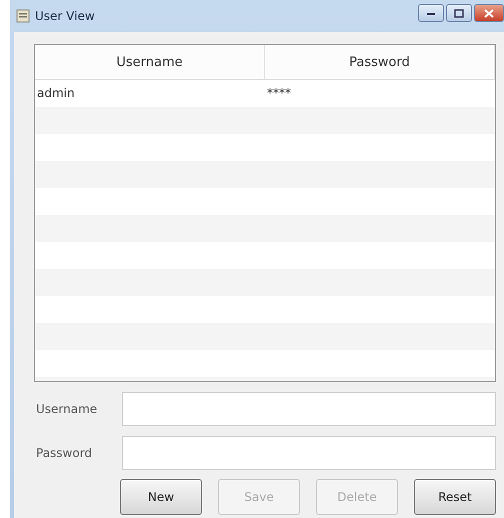 This screenshot has height=518, width=504. I want to click on action-button: Reset, so click(455, 497).